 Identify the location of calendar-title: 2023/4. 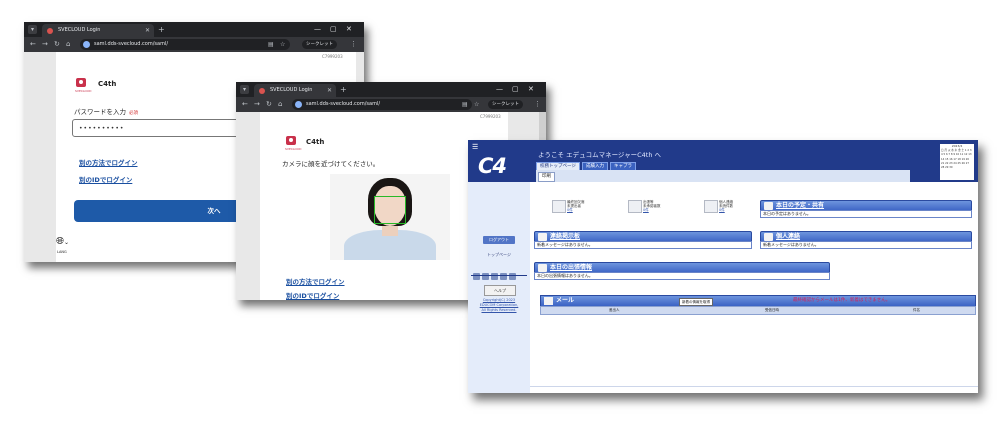
(957, 146).